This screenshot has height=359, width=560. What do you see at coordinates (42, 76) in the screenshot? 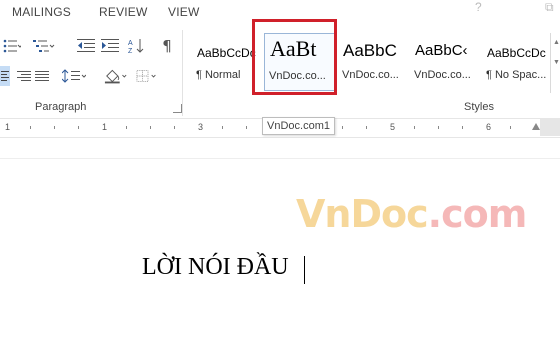
I see `justify-icon` at bounding box center [42, 76].